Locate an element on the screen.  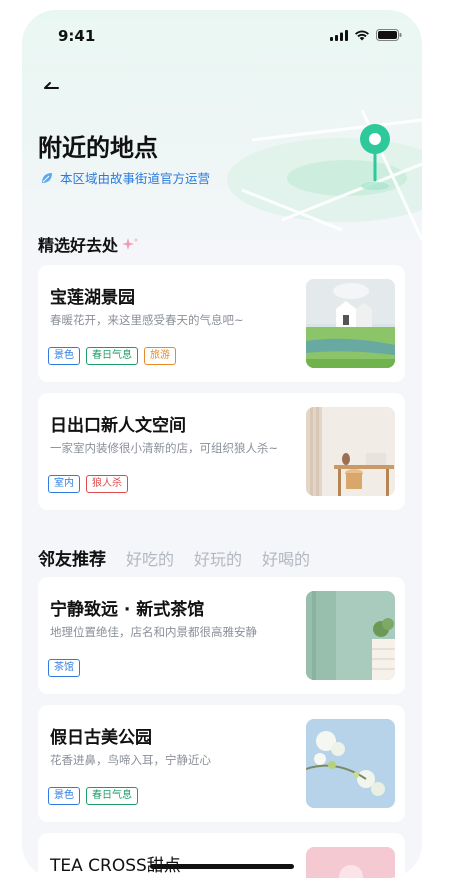
featured-title-highlight: 处 is located at coordinates (110, 244).